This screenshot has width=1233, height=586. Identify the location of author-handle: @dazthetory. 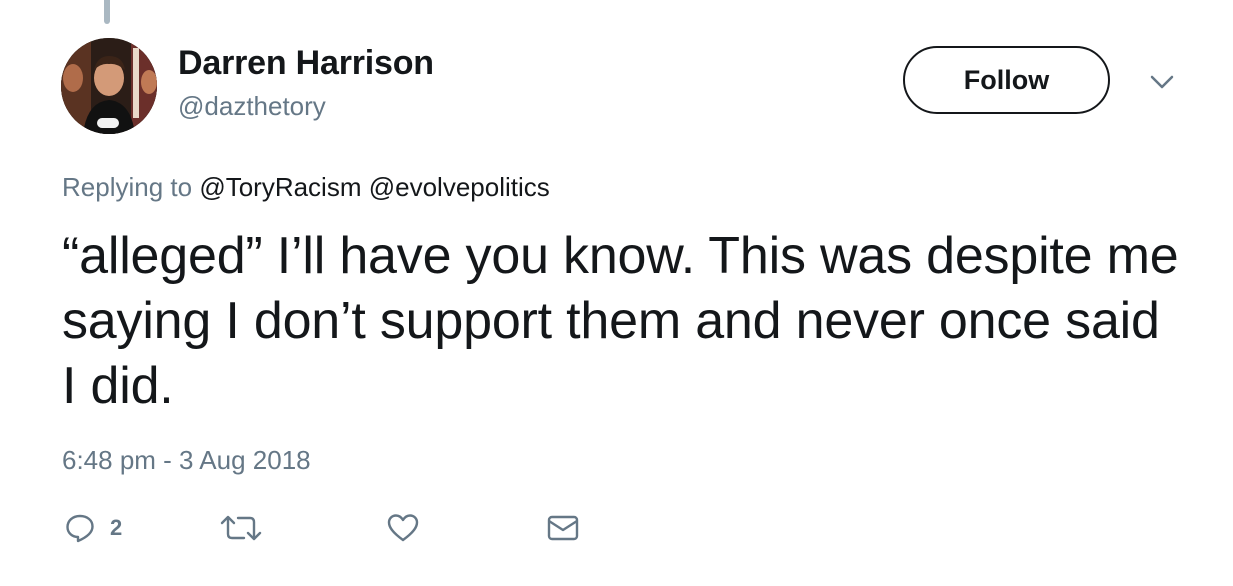
(252, 106).